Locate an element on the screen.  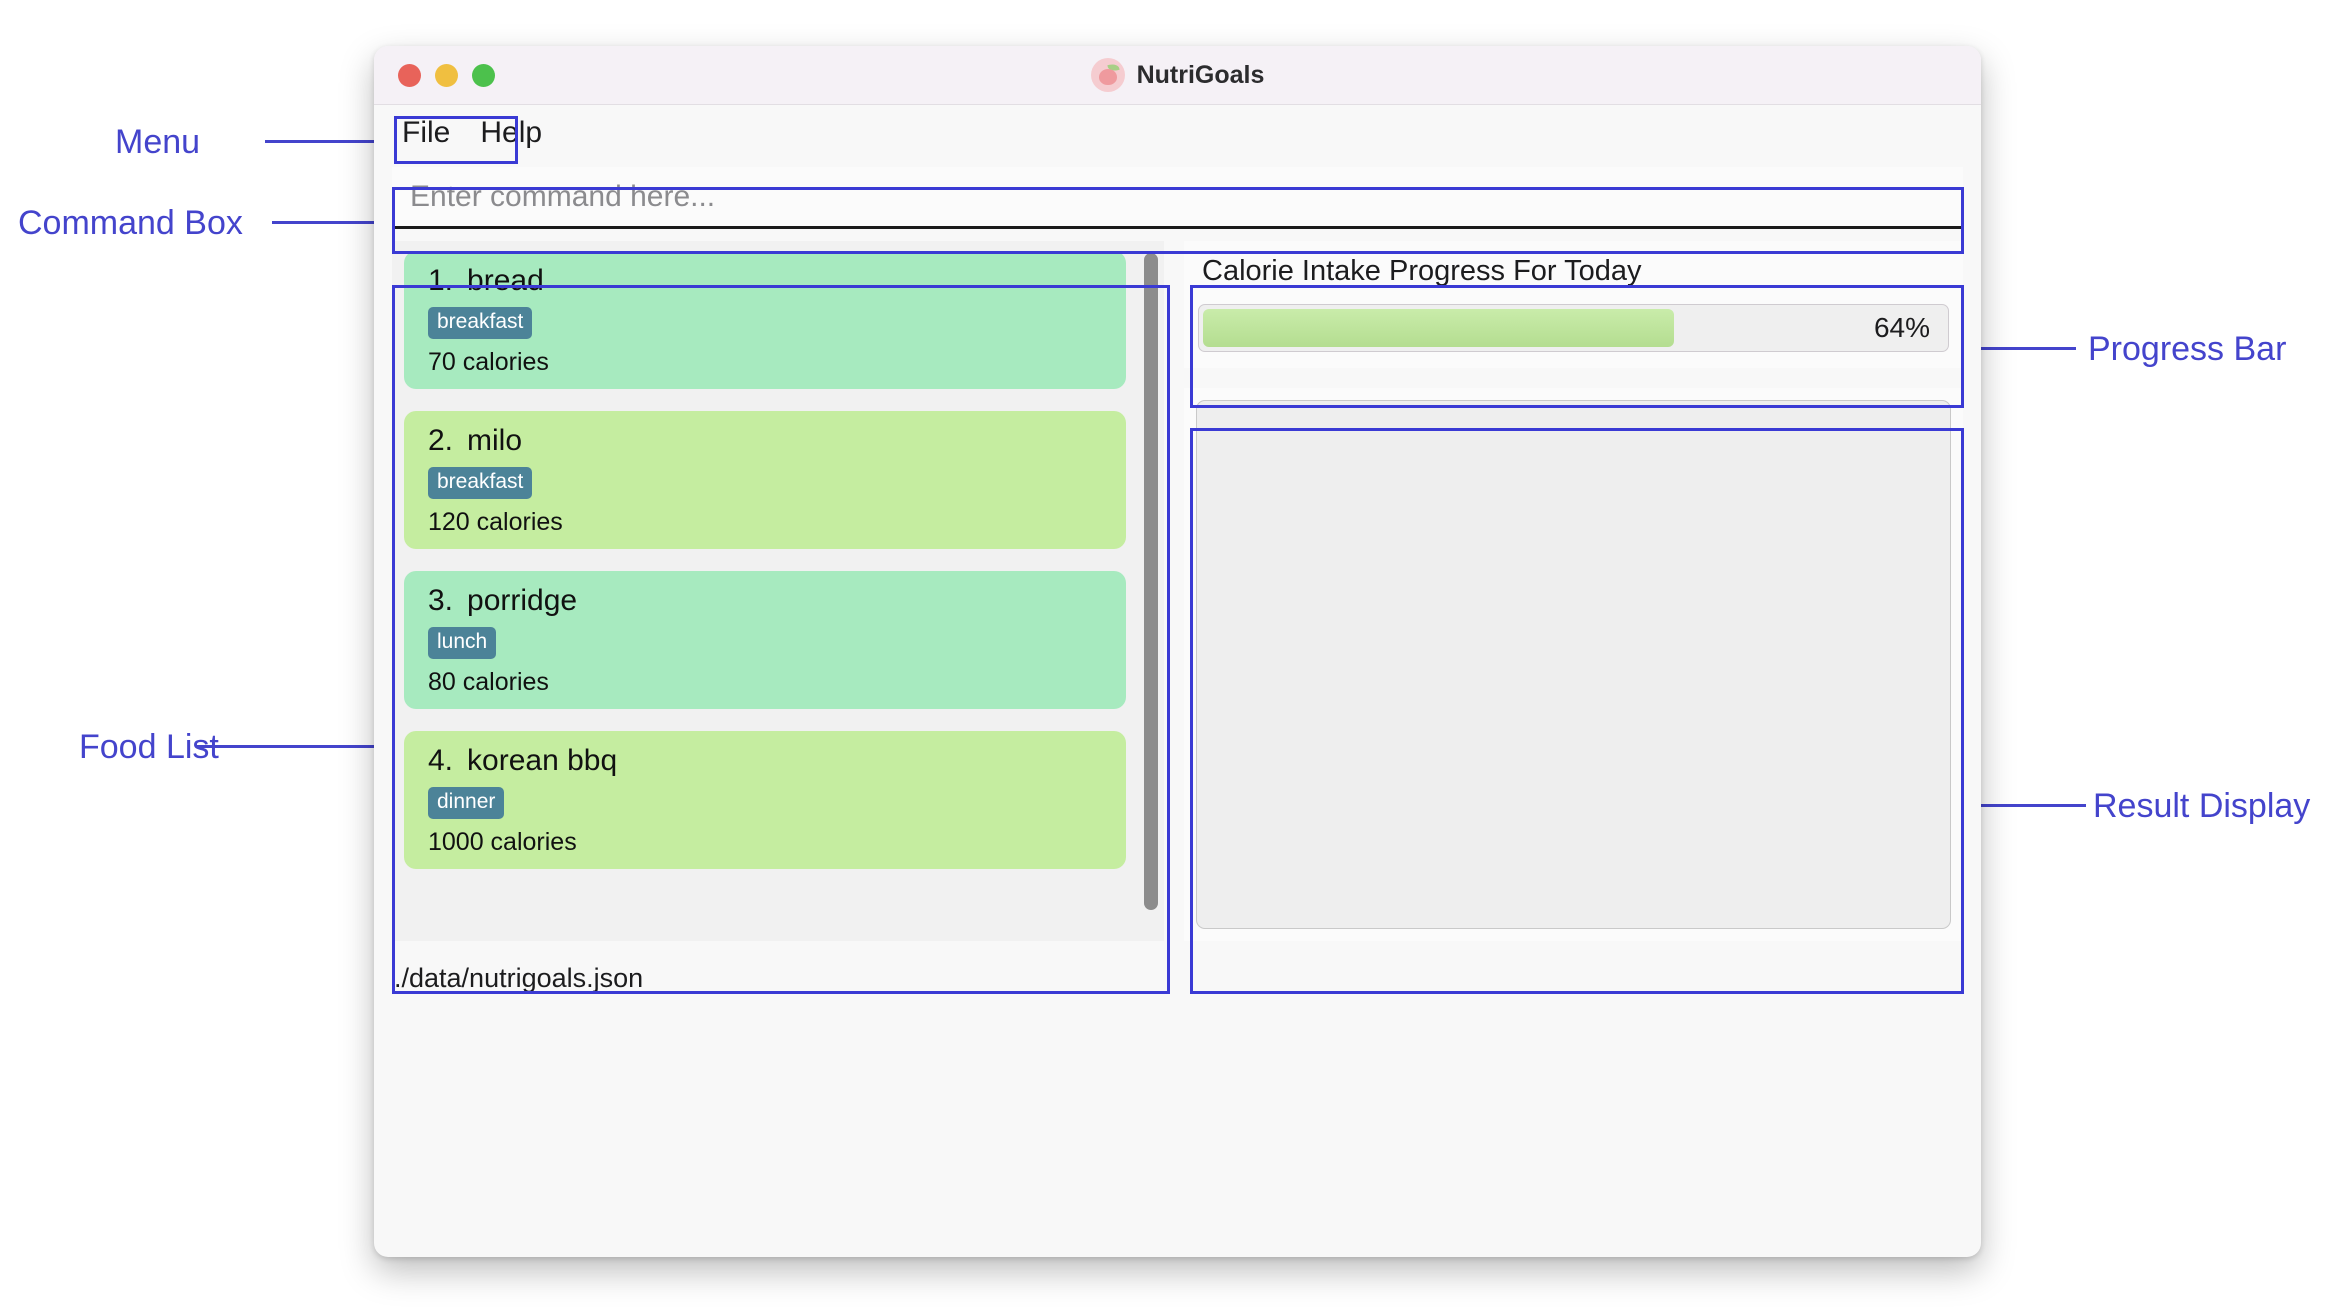
progress-panel: Calorie Intake Progress For Today 64% is located at coordinates (1573, 304).